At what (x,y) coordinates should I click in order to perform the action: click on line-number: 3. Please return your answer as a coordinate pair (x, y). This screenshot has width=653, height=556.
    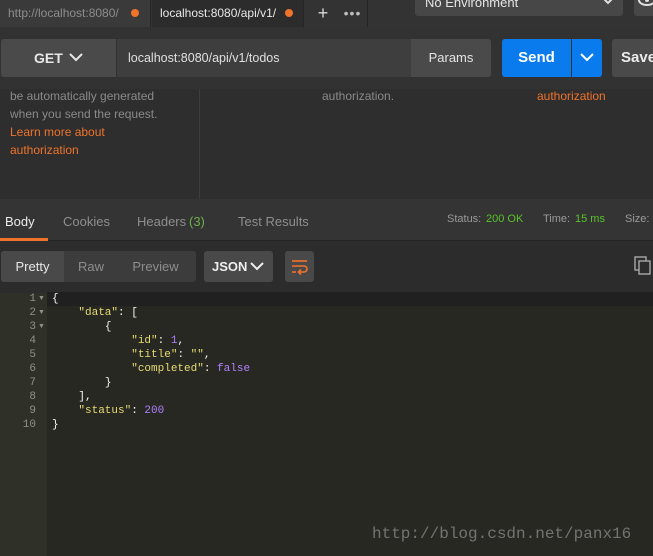
    Looking at the image, I should click on (32, 327).